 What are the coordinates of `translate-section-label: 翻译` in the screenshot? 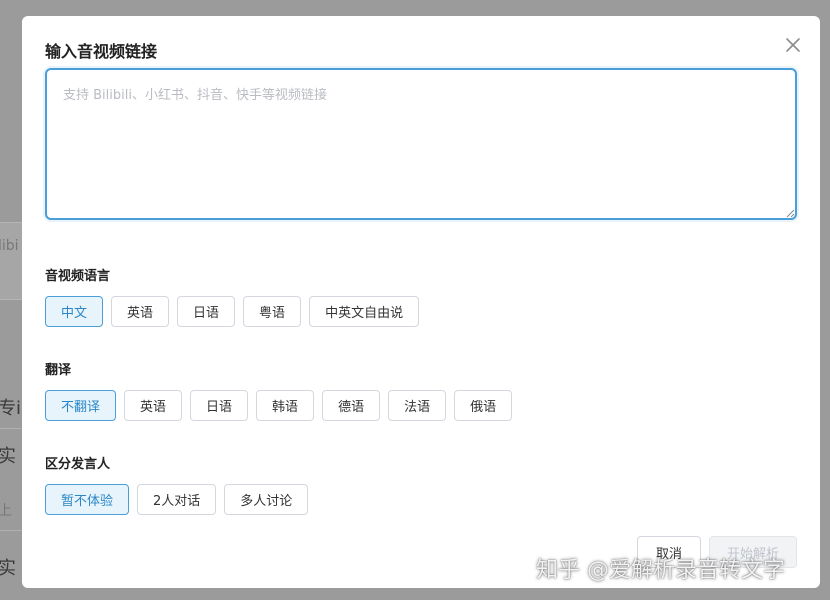 It's located at (58, 370).